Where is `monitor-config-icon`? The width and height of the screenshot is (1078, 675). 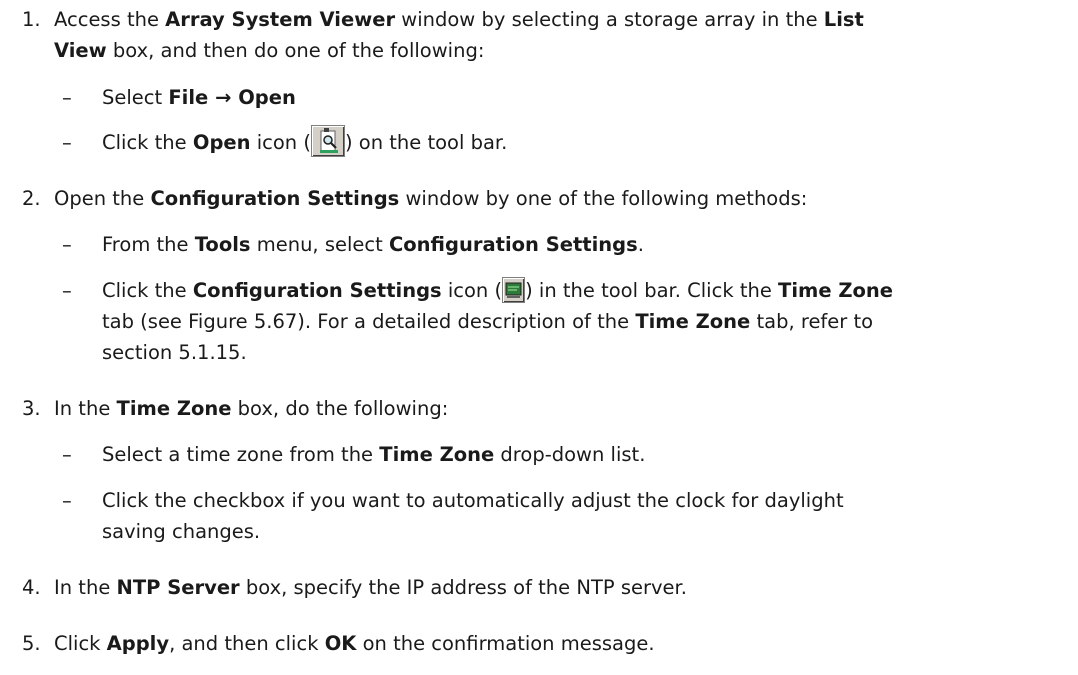
monitor-config-icon is located at coordinates (514, 289).